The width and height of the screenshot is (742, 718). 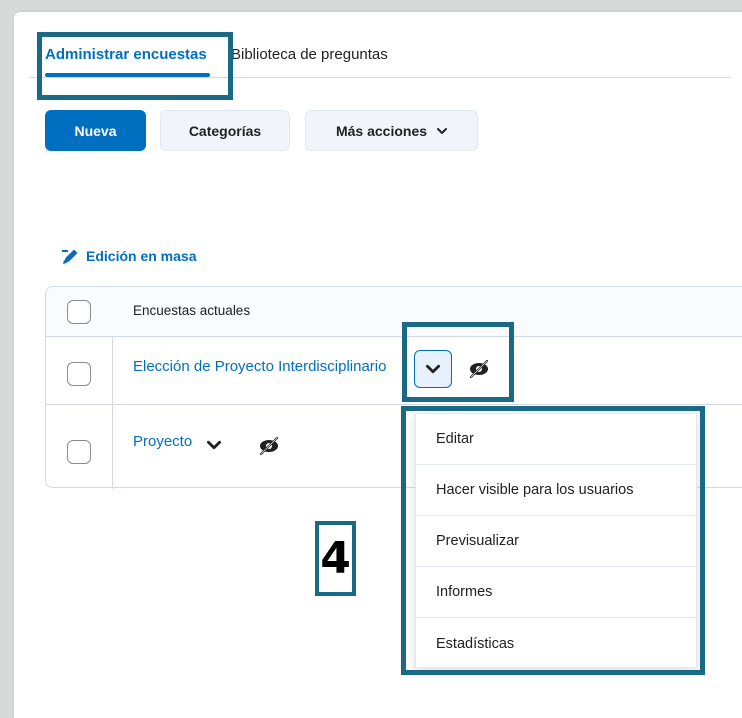 I want to click on actions-menu-button, so click(x=433, y=369).